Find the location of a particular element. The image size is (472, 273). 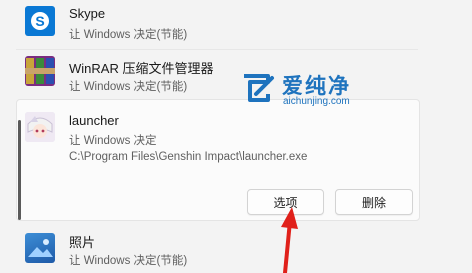

launcher-icon is located at coordinates (40, 127).